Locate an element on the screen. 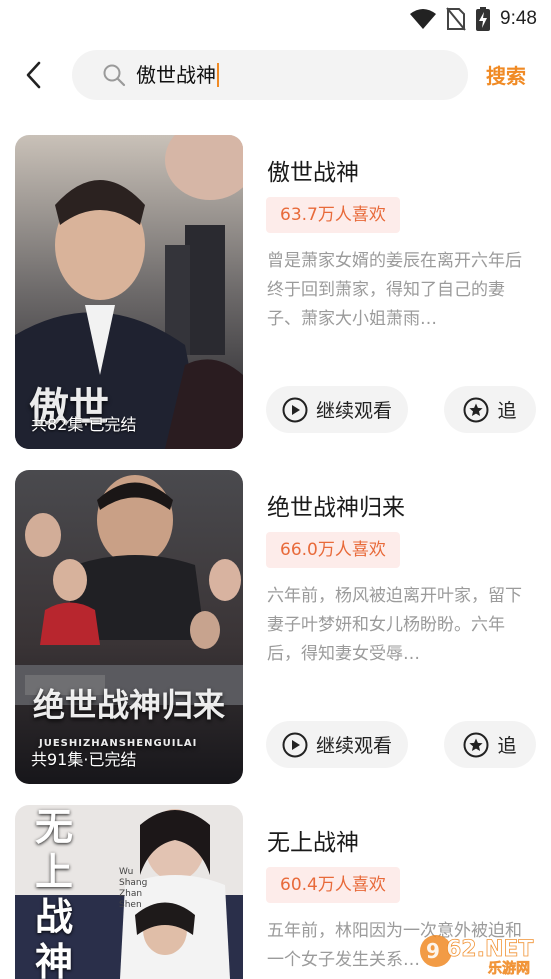 The height and width of the screenshot is (979, 551). search-query: 傲世战神 is located at coordinates (176, 75).